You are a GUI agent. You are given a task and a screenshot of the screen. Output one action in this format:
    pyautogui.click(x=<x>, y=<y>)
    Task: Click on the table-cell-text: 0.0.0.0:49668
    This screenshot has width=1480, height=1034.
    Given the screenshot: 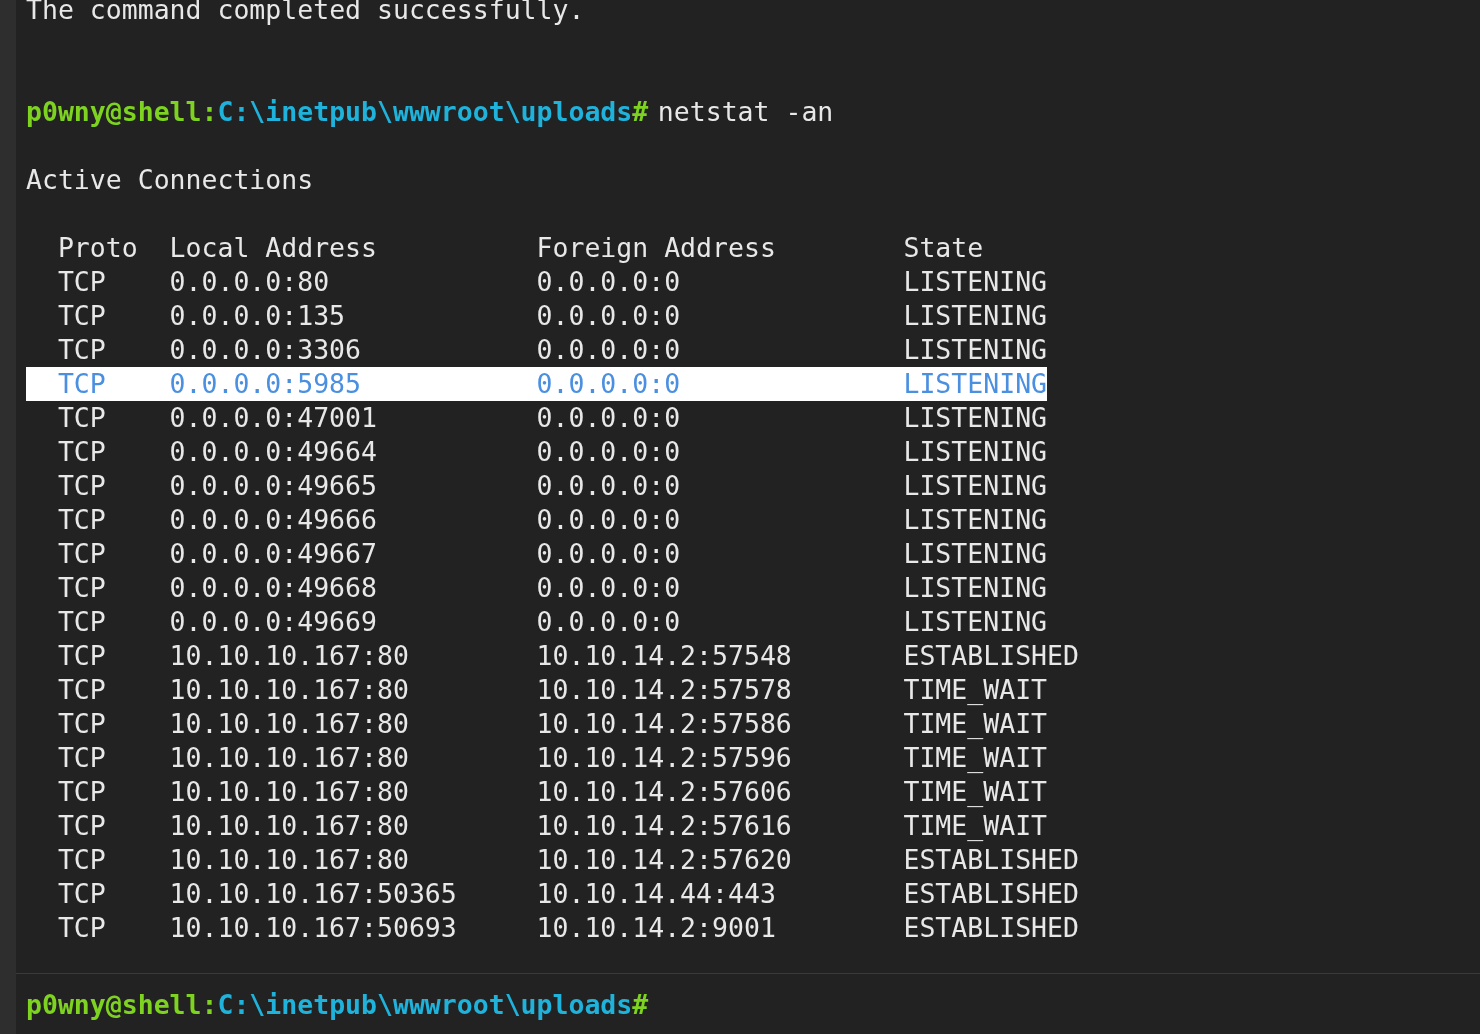 What is the action you would take?
    pyautogui.click(x=273, y=588)
    